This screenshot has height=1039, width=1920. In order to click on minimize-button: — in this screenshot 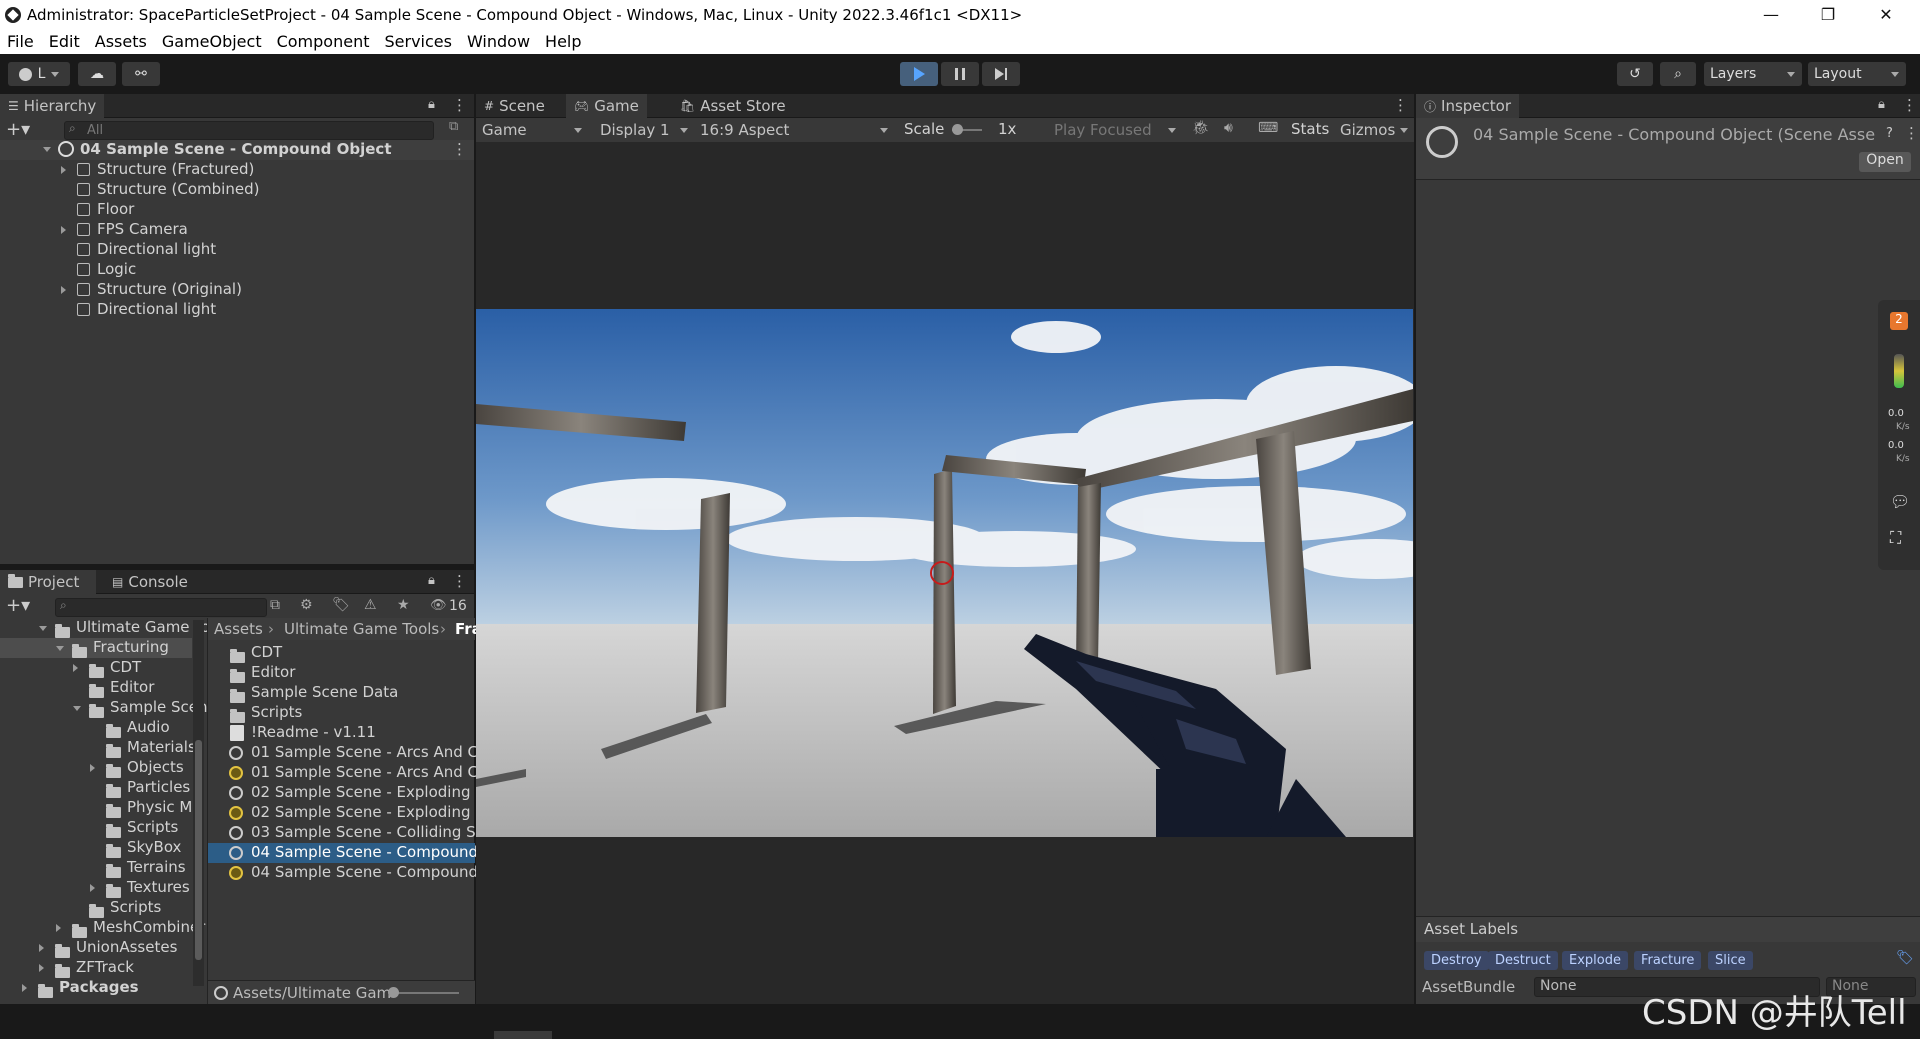, I will do `click(1771, 14)`.